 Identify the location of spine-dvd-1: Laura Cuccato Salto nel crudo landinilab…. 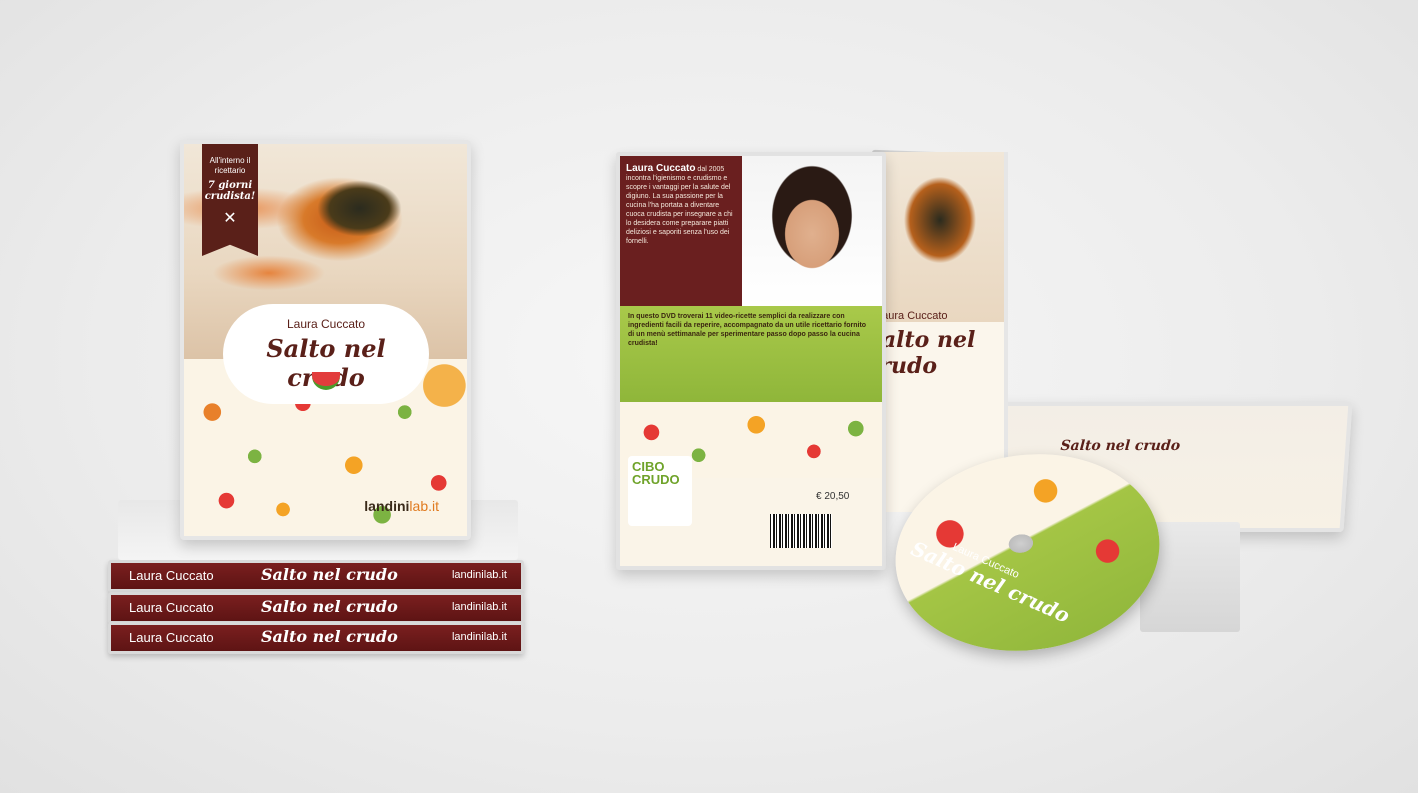
(316, 576).